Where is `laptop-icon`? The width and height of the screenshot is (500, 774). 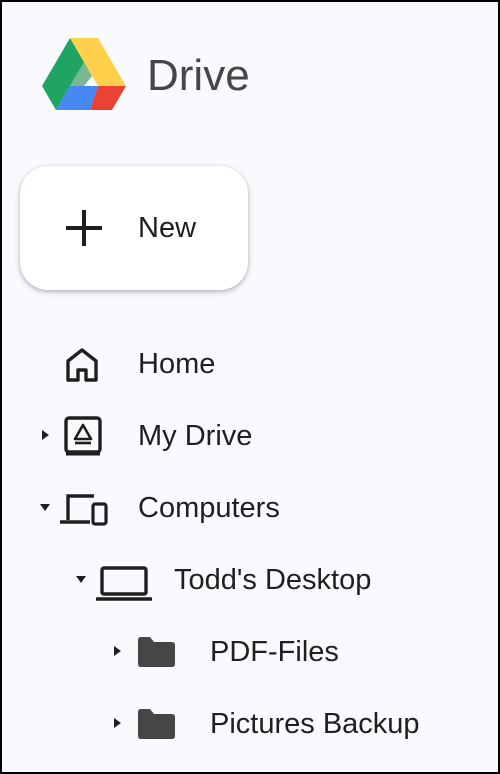
laptop-icon is located at coordinates (124, 583).